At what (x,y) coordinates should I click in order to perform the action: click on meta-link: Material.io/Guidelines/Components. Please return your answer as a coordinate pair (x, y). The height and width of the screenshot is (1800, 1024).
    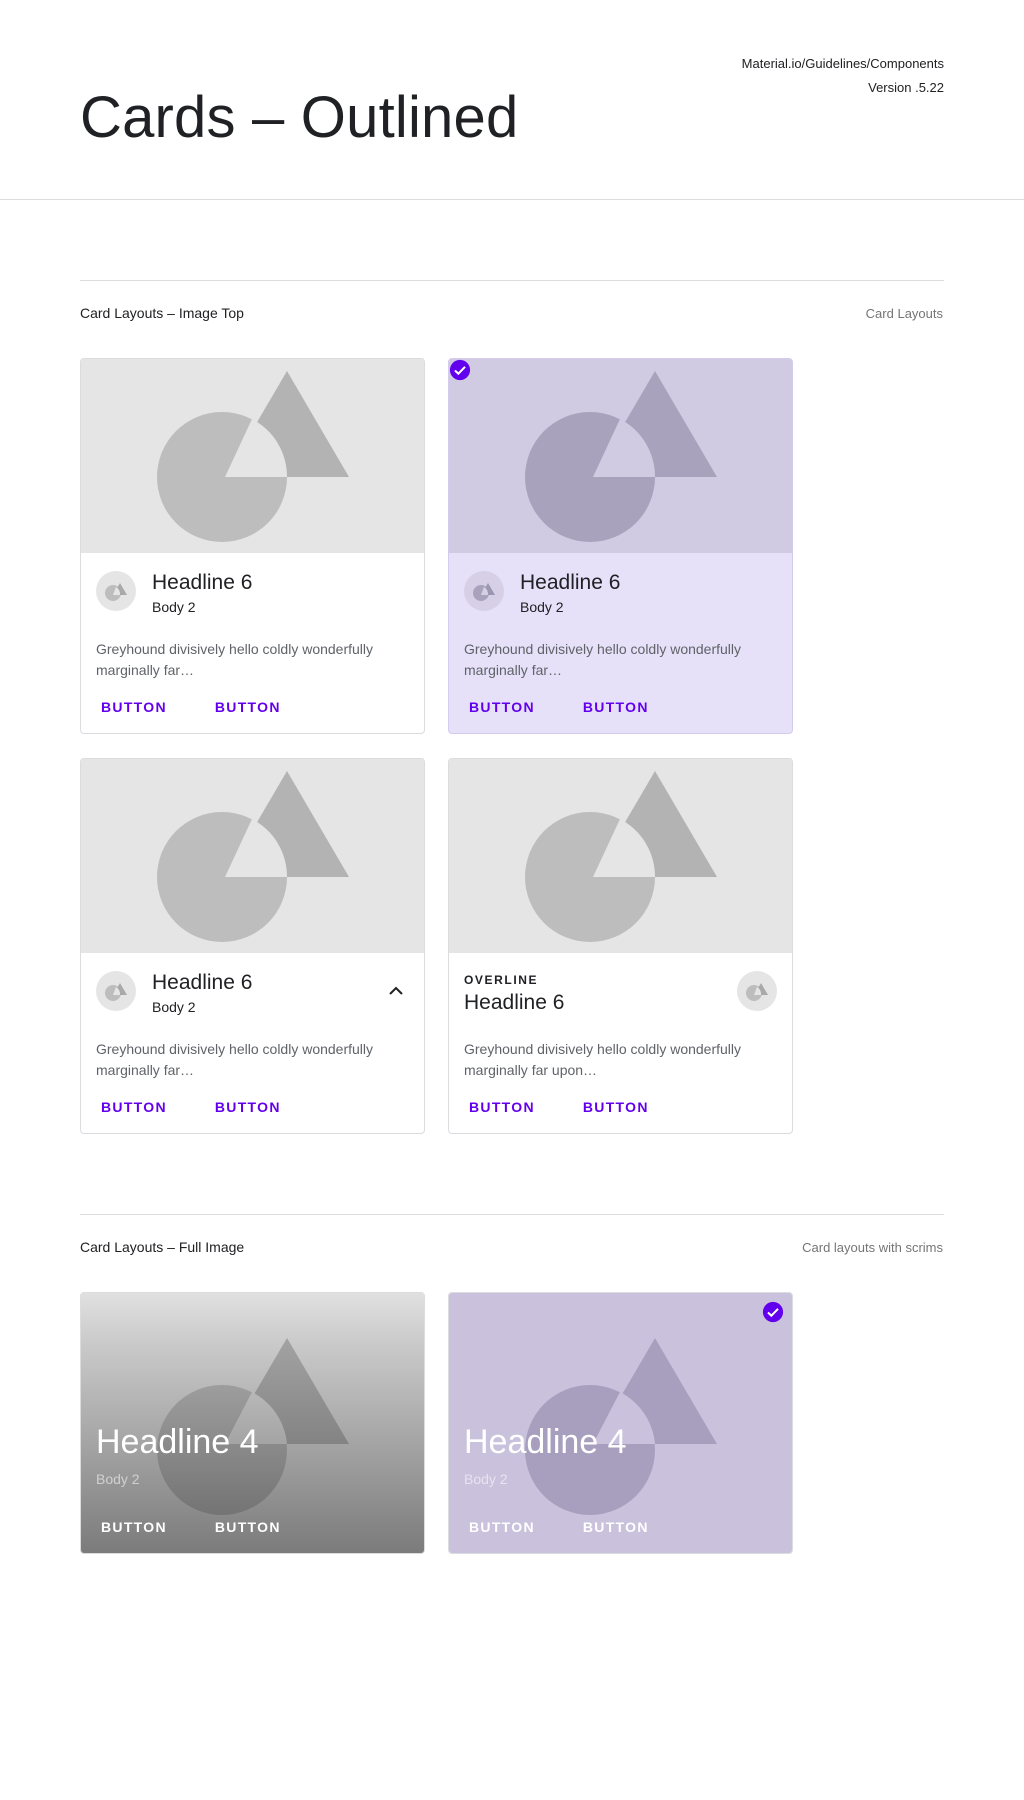
    Looking at the image, I should click on (842, 63).